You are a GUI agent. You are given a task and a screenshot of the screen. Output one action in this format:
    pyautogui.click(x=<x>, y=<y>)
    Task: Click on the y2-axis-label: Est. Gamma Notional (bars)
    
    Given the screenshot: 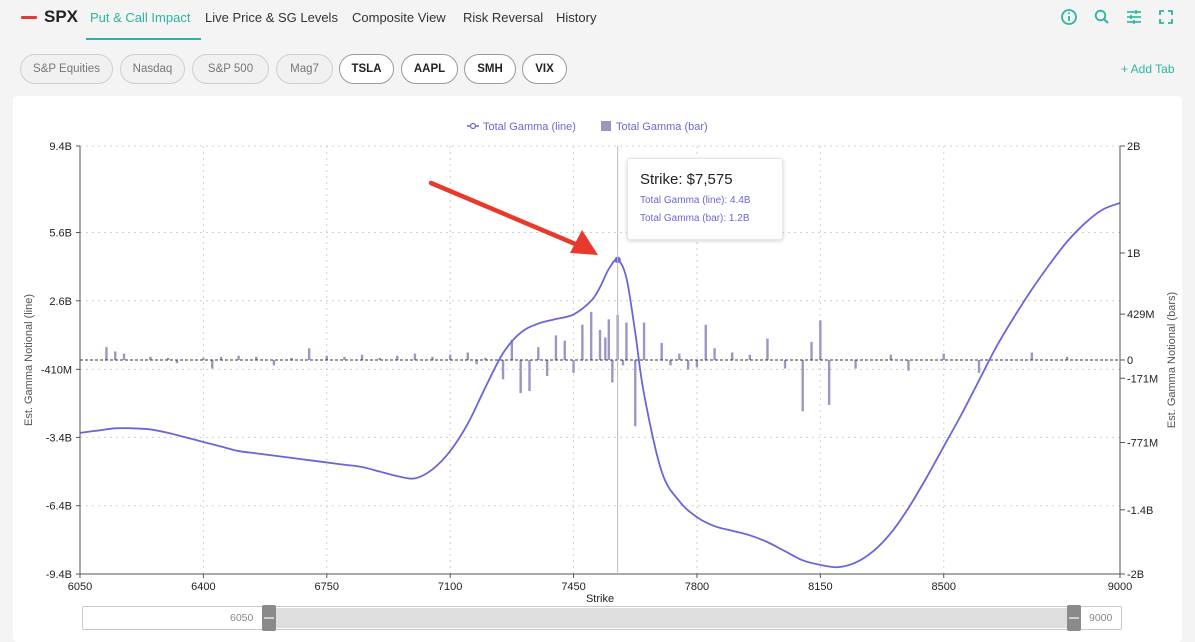 What is the action you would take?
    pyautogui.click(x=1172, y=360)
    